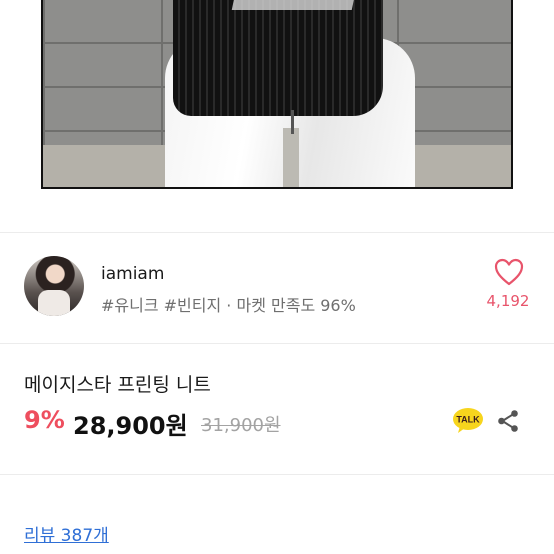 The width and height of the screenshot is (554, 554). I want to click on heart-icon, so click(509, 272).